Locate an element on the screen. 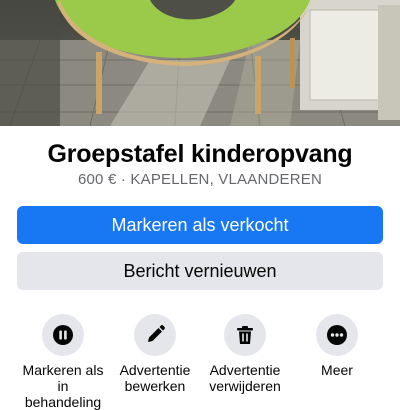 This screenshot has height=410, width=400. trash-icon is located at coordinates (245, 335).